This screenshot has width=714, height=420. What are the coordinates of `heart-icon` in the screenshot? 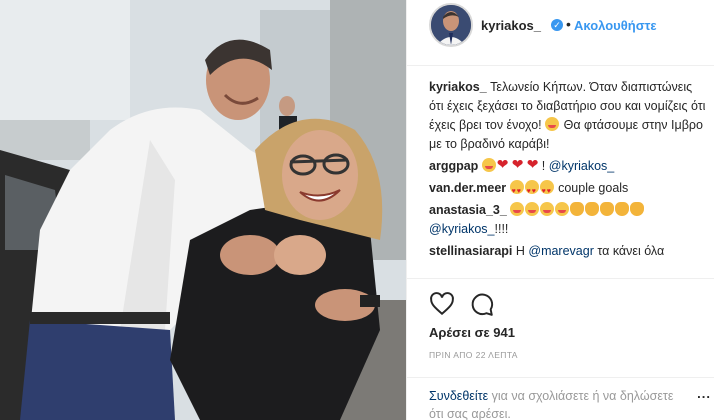 It's located at (442, 304).